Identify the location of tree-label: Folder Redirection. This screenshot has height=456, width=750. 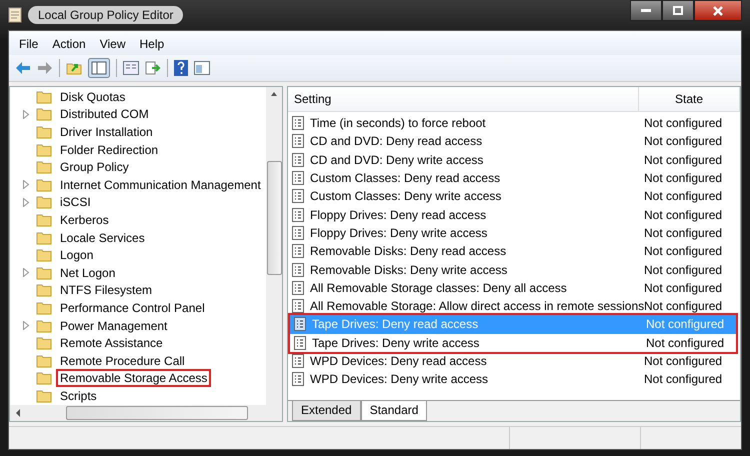
(109, 150).